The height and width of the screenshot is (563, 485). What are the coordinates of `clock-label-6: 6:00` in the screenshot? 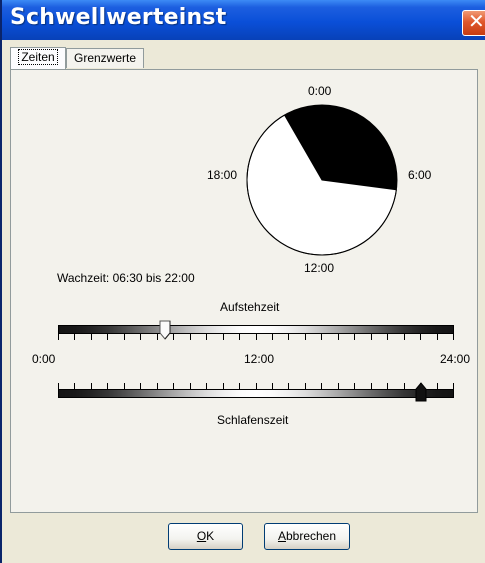 It's located at (420, 175).